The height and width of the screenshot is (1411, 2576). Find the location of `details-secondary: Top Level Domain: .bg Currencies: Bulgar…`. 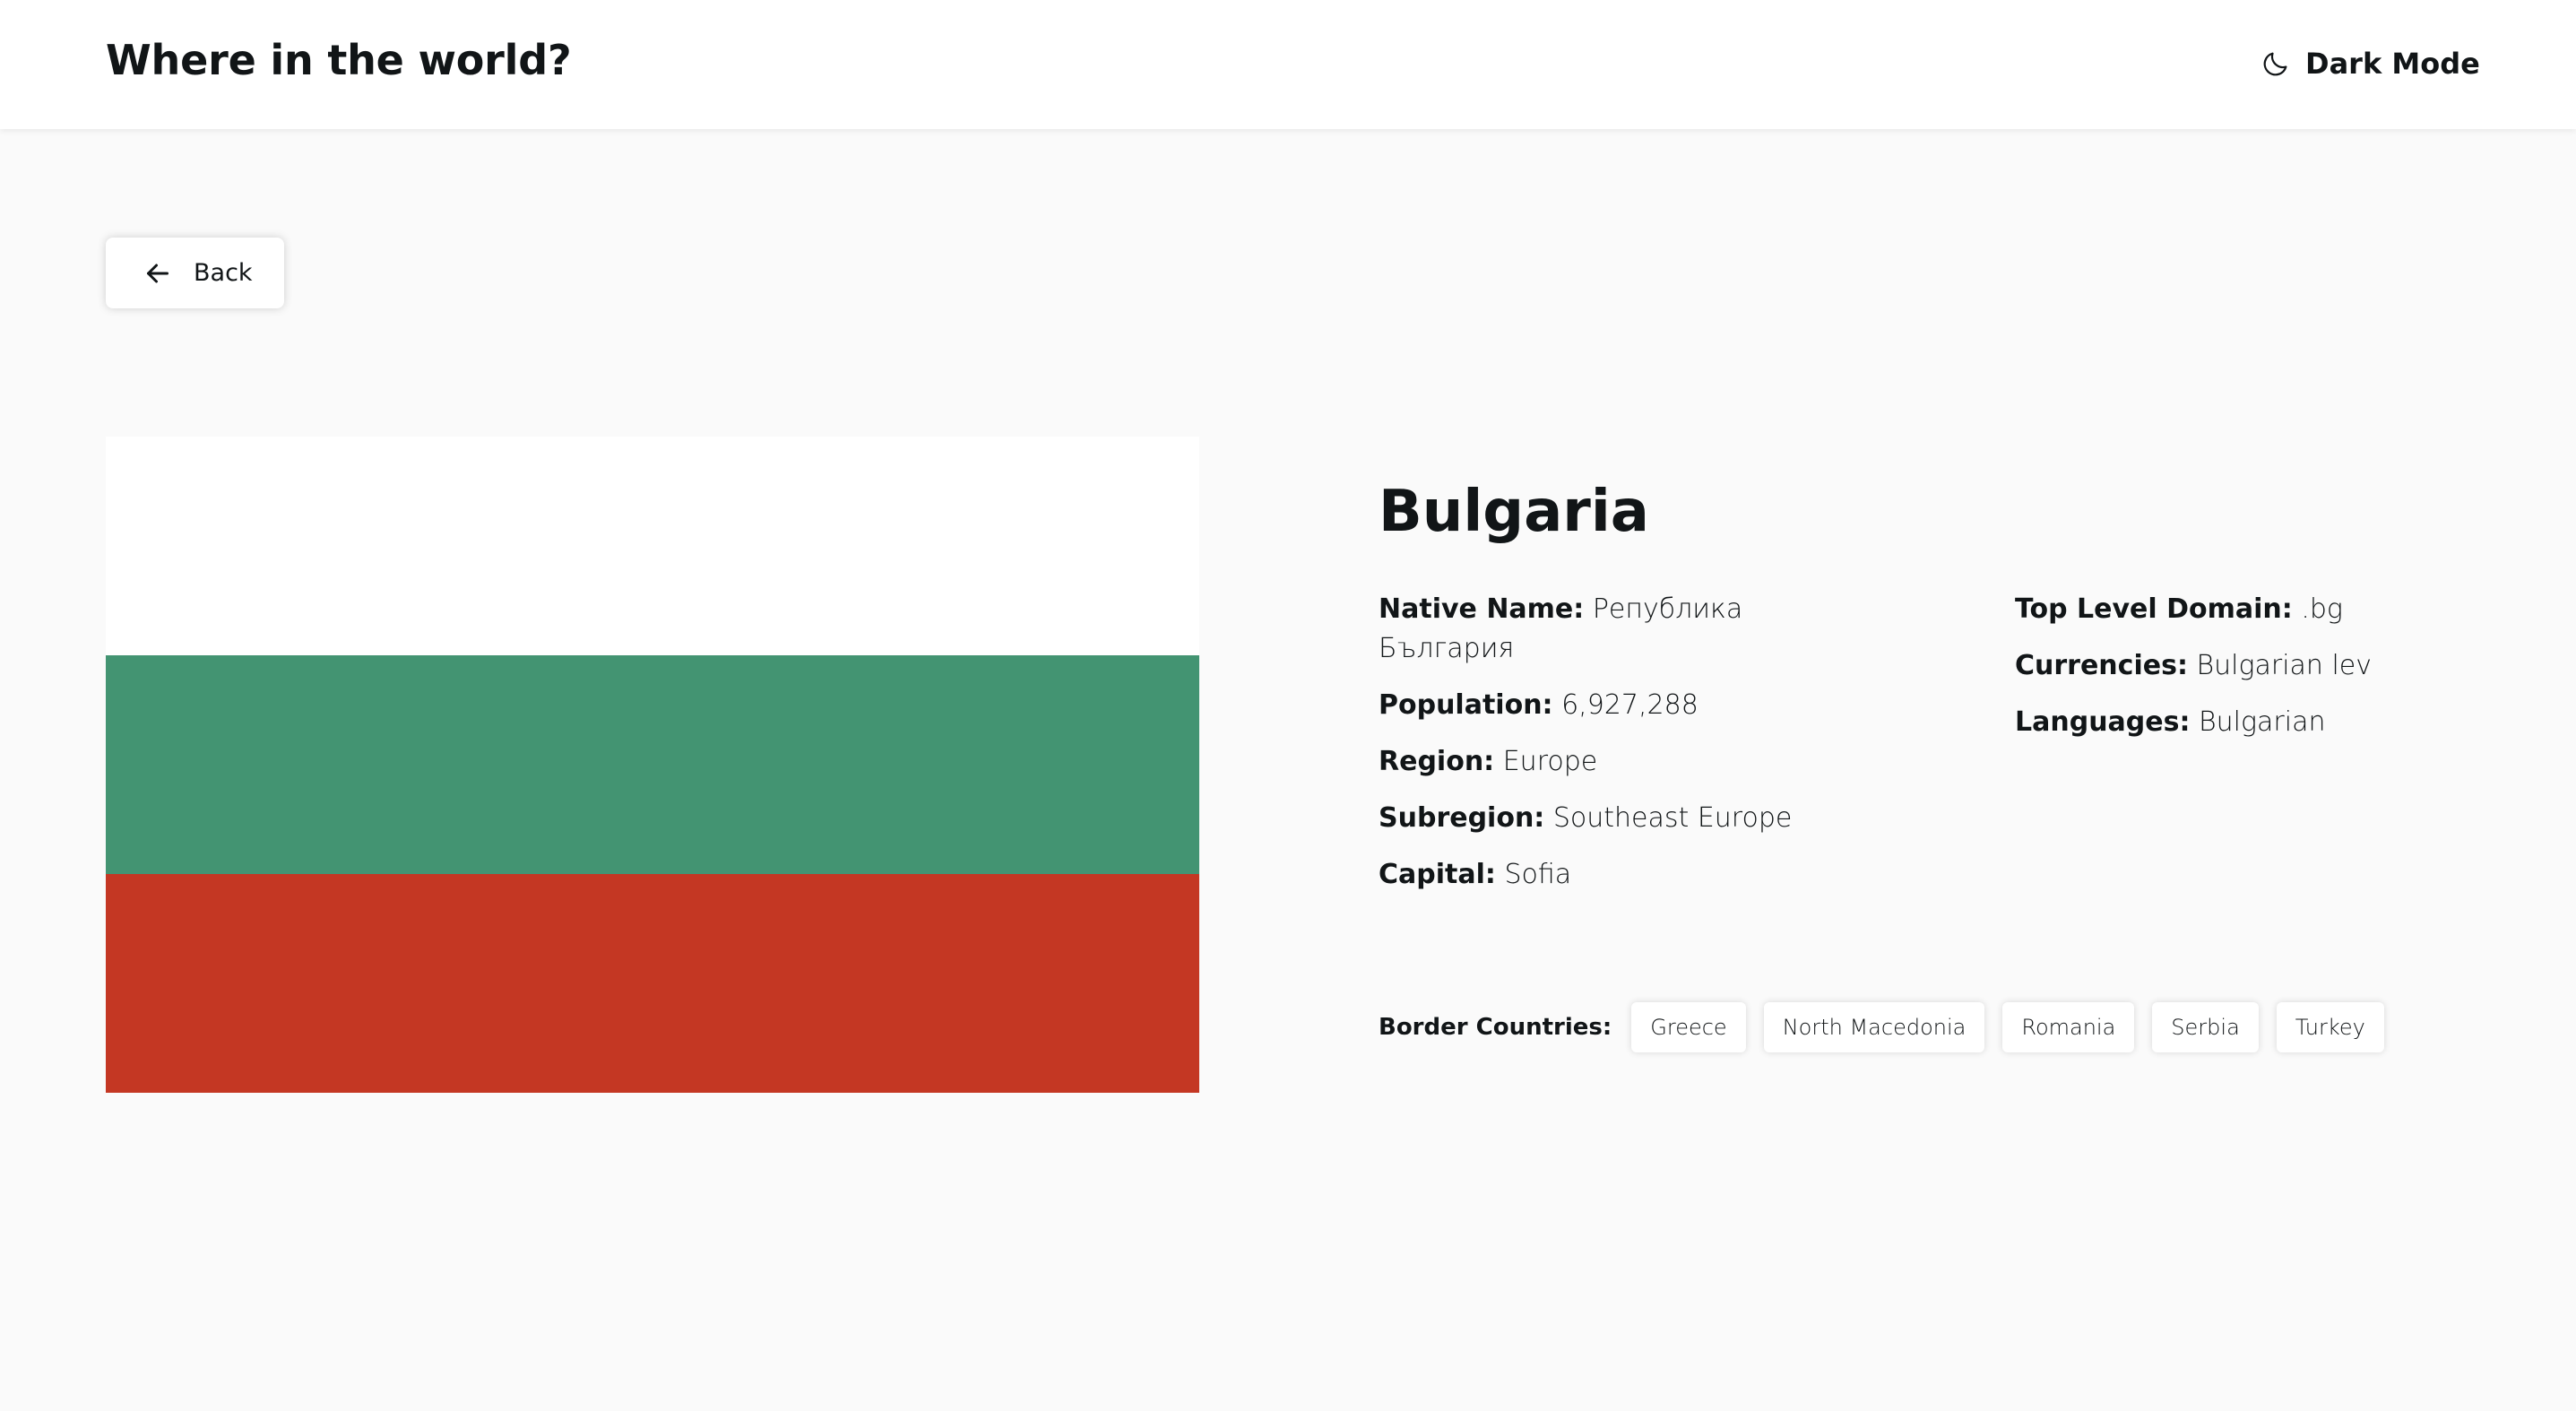

details-secondary: Top Level Domain: .bg Currencies: Bulgar… is located at coordinates (2248, 674).